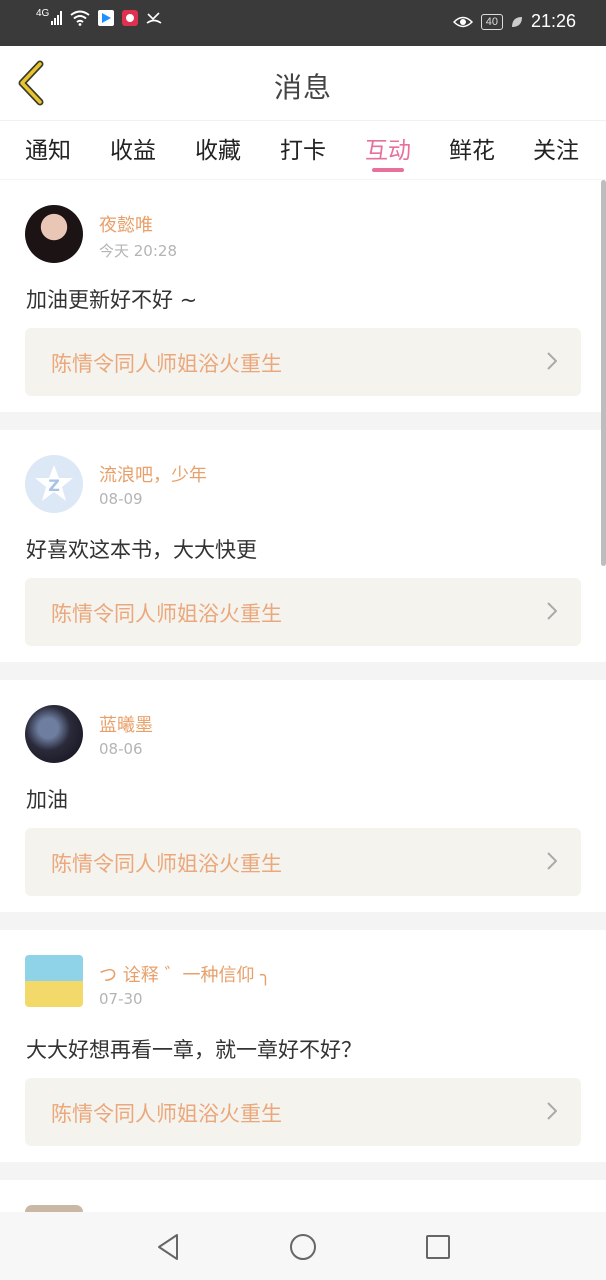  Describe the element at coordinates (43, 13) in the screenshot. I see `network-type: 4G` at that location.